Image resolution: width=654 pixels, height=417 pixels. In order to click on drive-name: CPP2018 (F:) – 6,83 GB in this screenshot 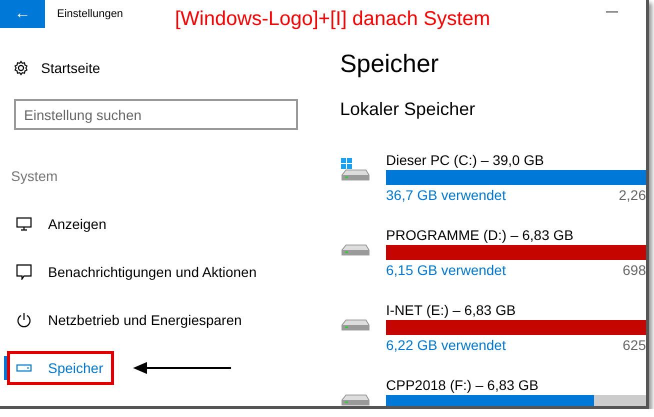, I will do `click(463, 385)`.